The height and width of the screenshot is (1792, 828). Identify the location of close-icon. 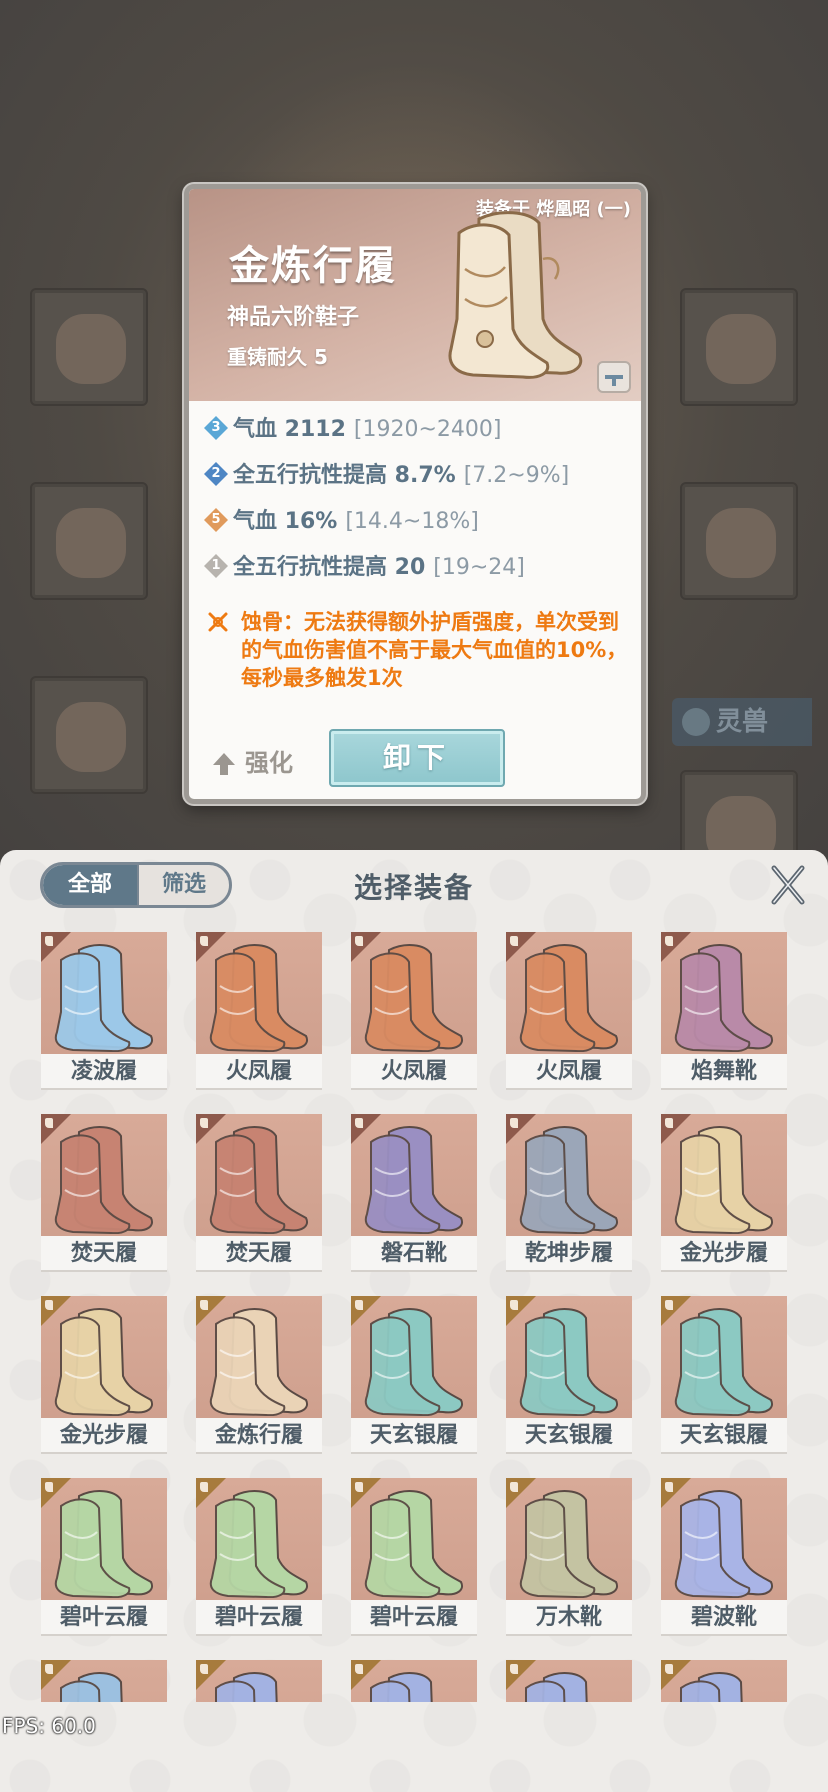
(788, 885).